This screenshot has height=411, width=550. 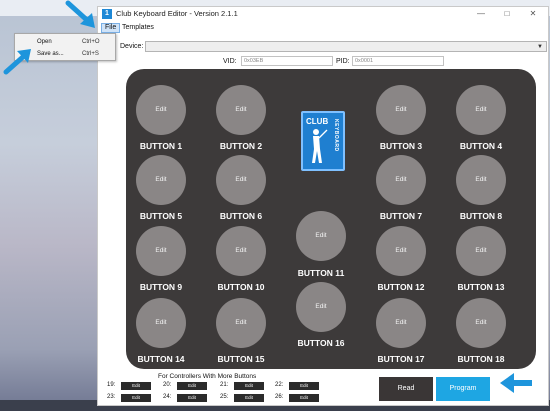 I want to click on button-16-label: BUTTON 16, so click(x=321, y=343).